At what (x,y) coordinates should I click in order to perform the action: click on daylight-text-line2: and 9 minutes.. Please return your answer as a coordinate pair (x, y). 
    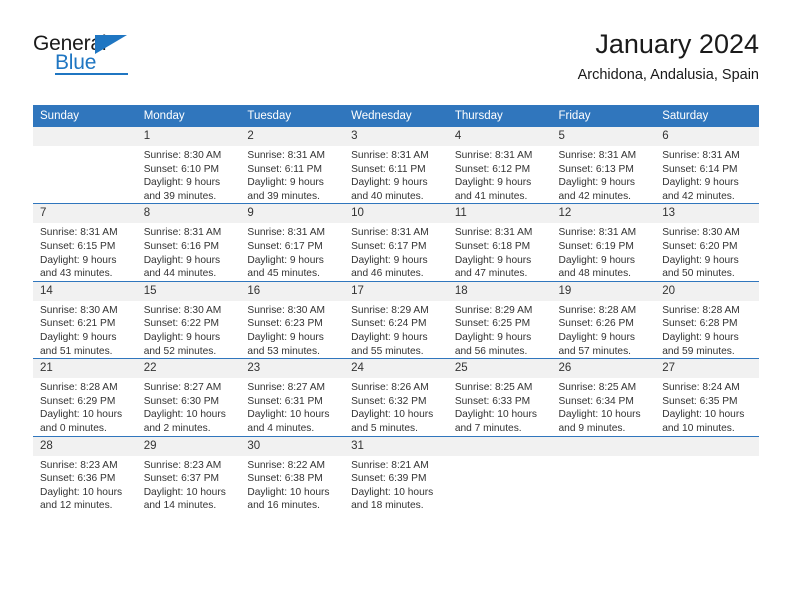
    Looking at the image, I should click on (592, 428).